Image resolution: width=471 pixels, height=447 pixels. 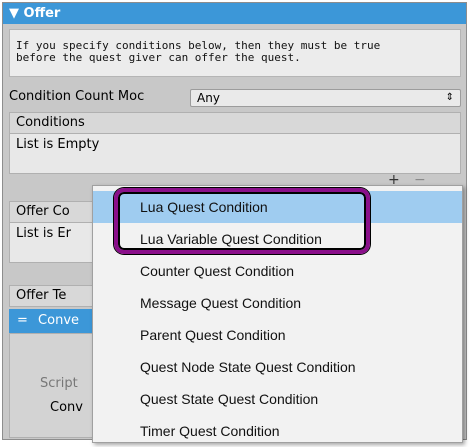 I want to click on menu-item-quest-node-state-quest-condition: Quest Node State Quest Condition, so click(x=277, y=367).